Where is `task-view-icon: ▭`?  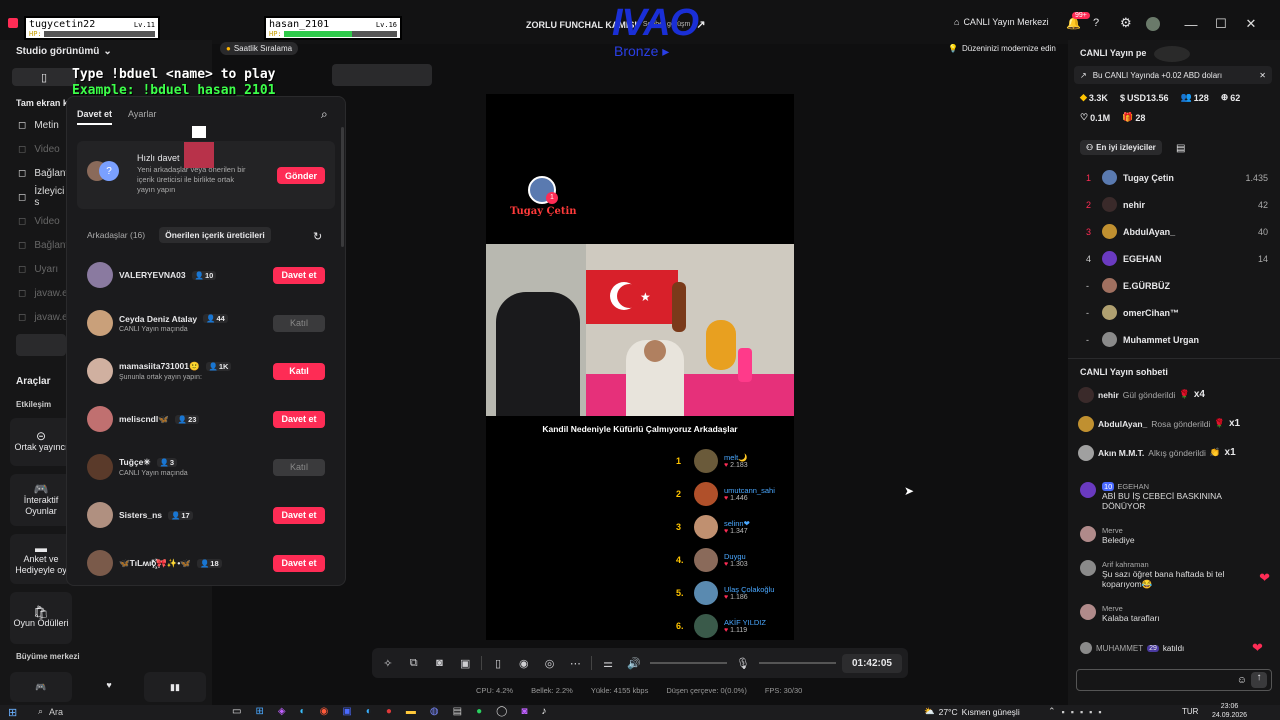 task-view-icon: ▭ is located at coordinates (236, 711).